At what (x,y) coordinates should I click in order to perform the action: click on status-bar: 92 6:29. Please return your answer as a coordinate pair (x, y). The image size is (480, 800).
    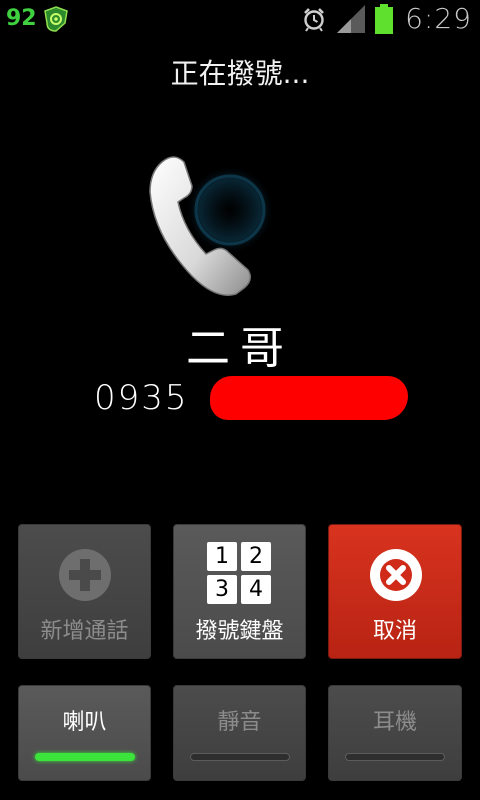
    Looking at the image, I should click on (240, 19).